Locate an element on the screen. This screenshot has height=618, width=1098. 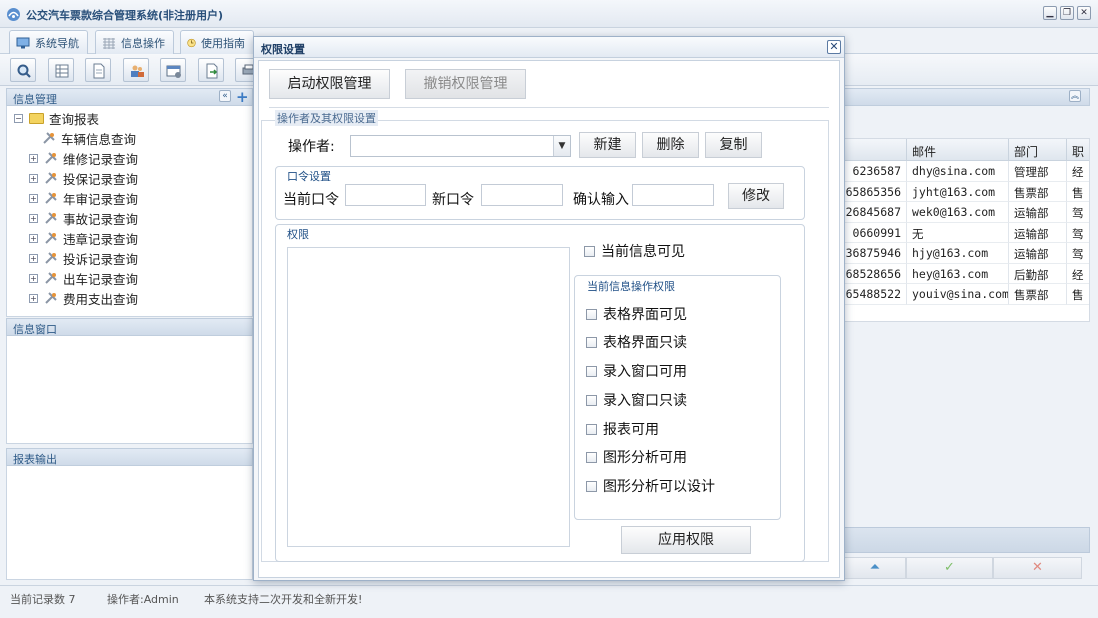
up-arrow-icon: ⏶ is located at coordinates (875, 568).